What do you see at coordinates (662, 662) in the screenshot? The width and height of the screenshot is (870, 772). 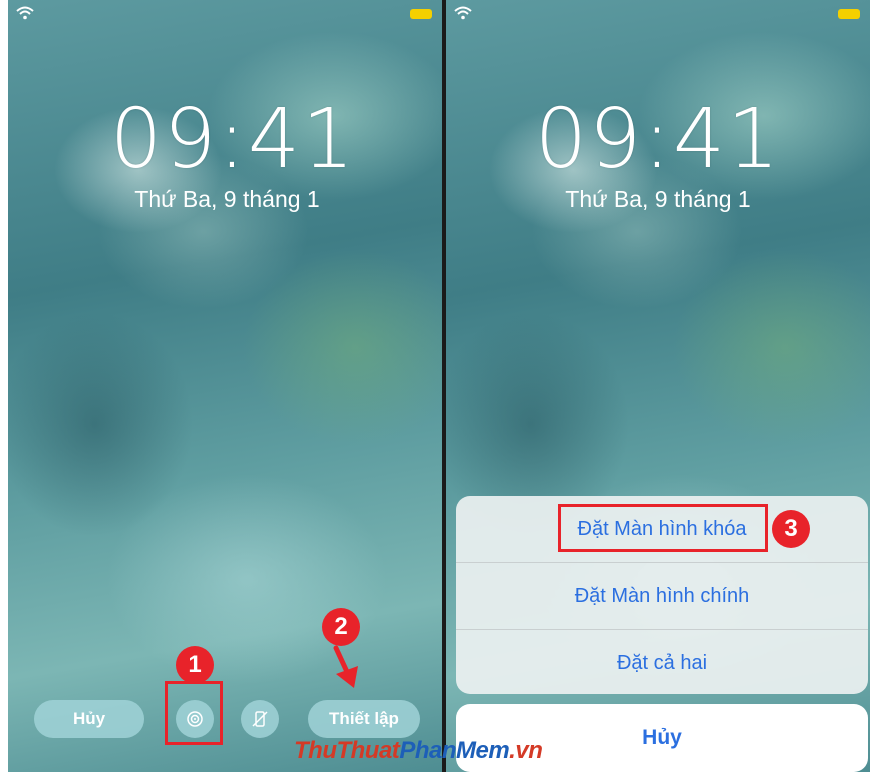 I see `set-both-option: Đặt cả hai` at bounding box center [662, 662].